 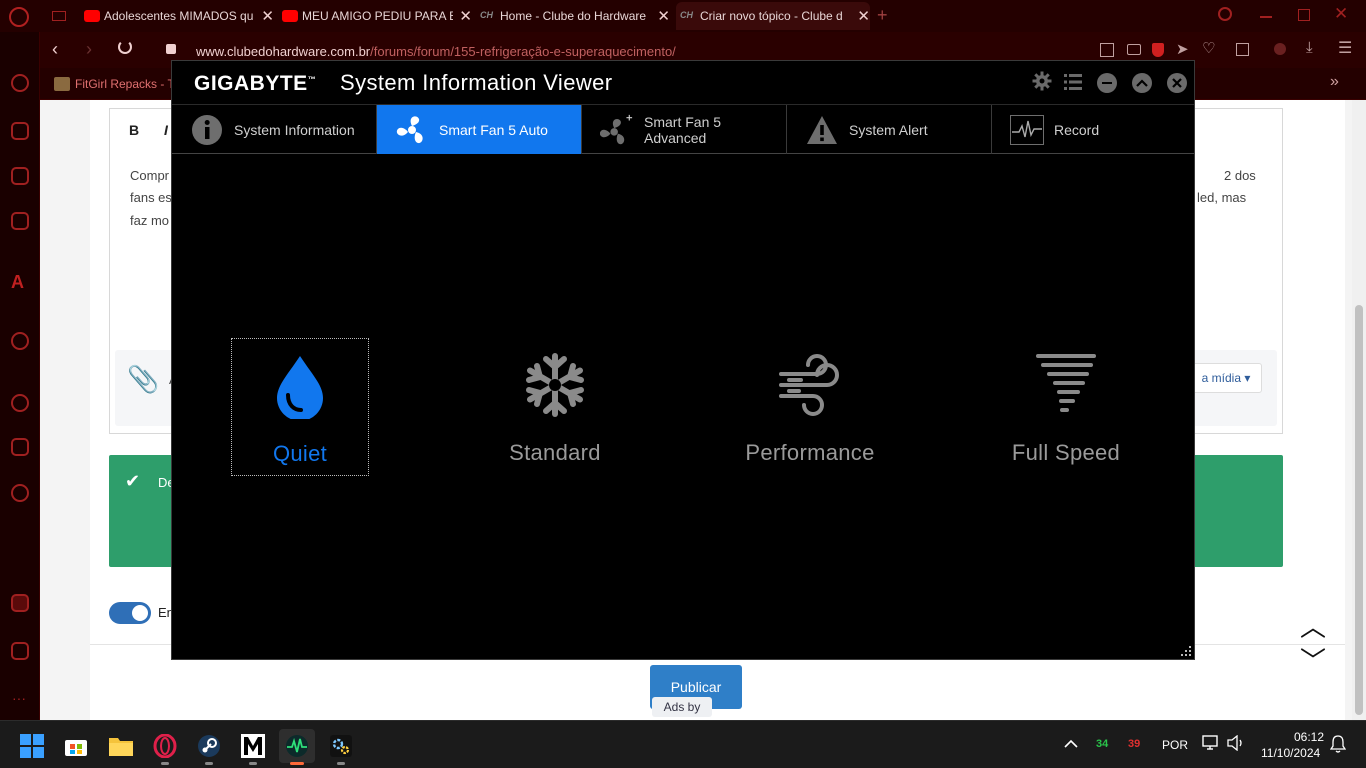 I want to click on reload-icon, so click(x=125, y=47).